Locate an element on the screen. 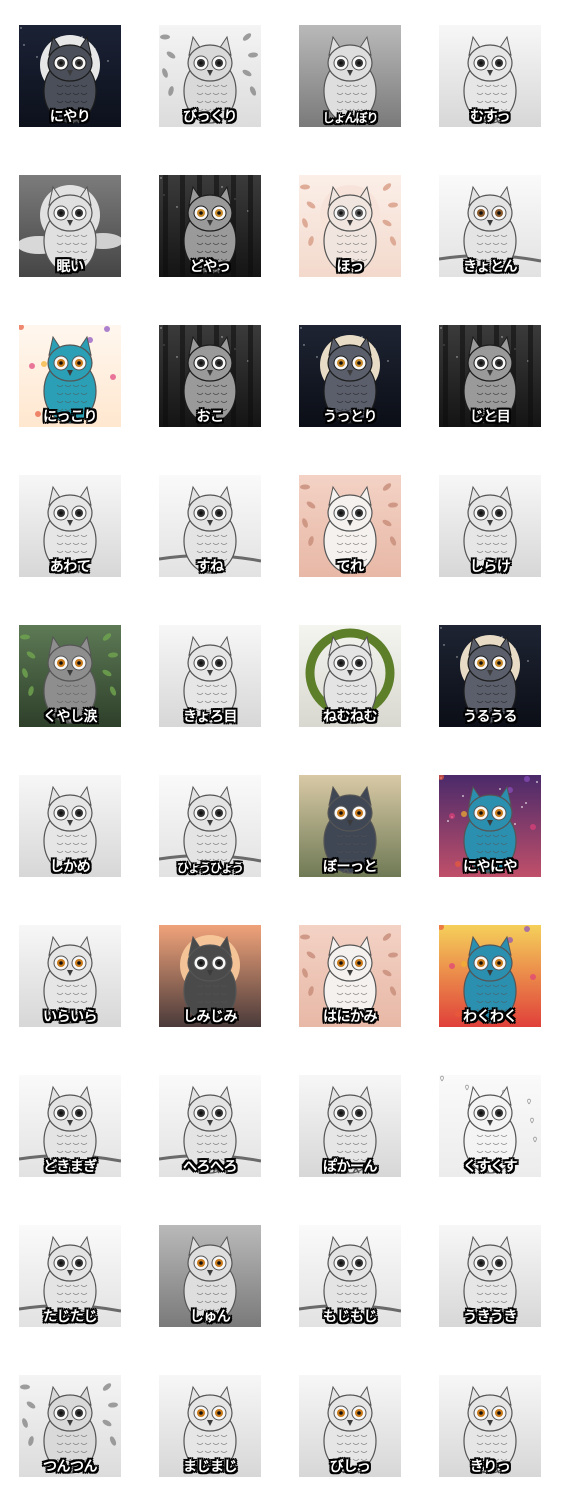 The height and width of the screenshot is (1500, 562). sticker-tile: ひょうひょう is located at coordinates (210, 826).